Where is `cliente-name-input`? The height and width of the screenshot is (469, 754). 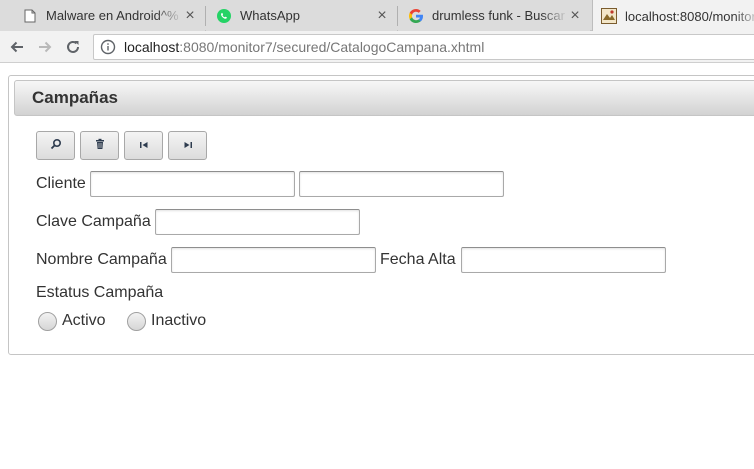
cliente-name-input is located at coordinates (401, 184).